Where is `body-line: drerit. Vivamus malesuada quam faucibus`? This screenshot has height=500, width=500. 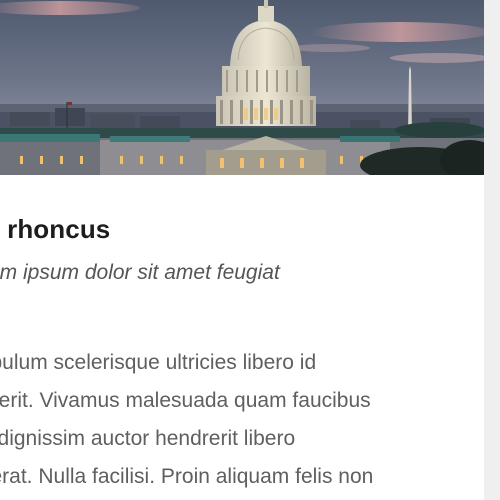
body-line: drerit. Vivamus malesuada quam faucibus is located at coordinates (185, 400).